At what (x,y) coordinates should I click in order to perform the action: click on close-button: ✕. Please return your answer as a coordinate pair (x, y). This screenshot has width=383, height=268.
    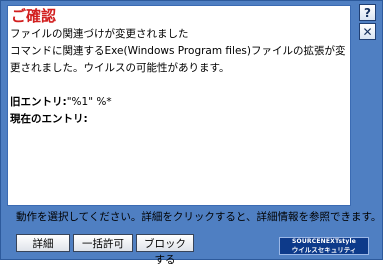
    Looking at the image, I should click on (367, 31).